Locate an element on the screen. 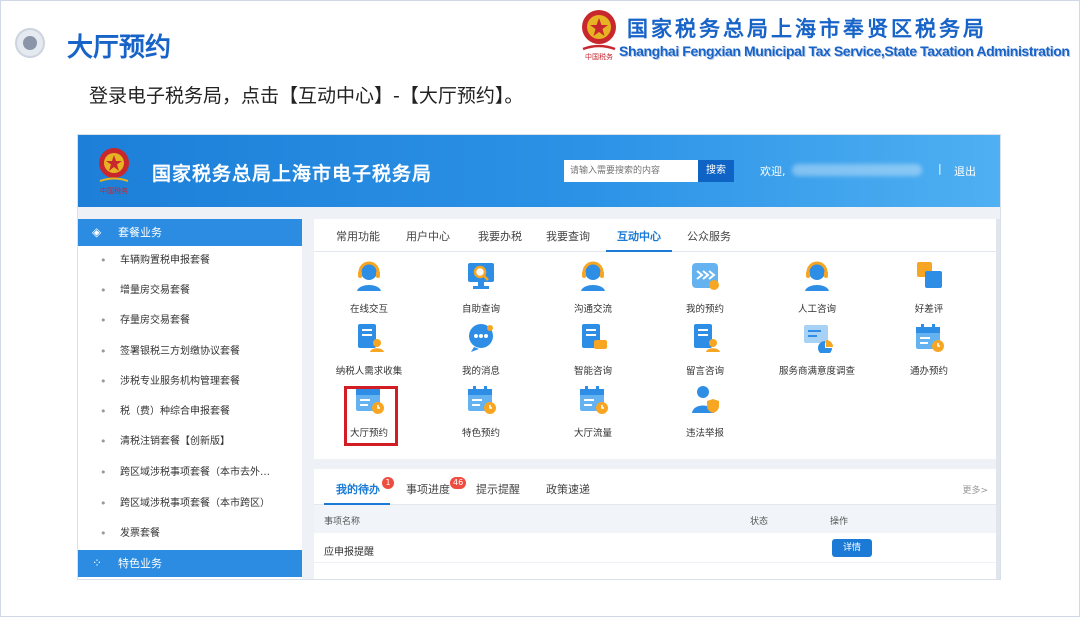 The image size is (1080, 617). function-item: 通办预约 is located at coordinates (929, 351).